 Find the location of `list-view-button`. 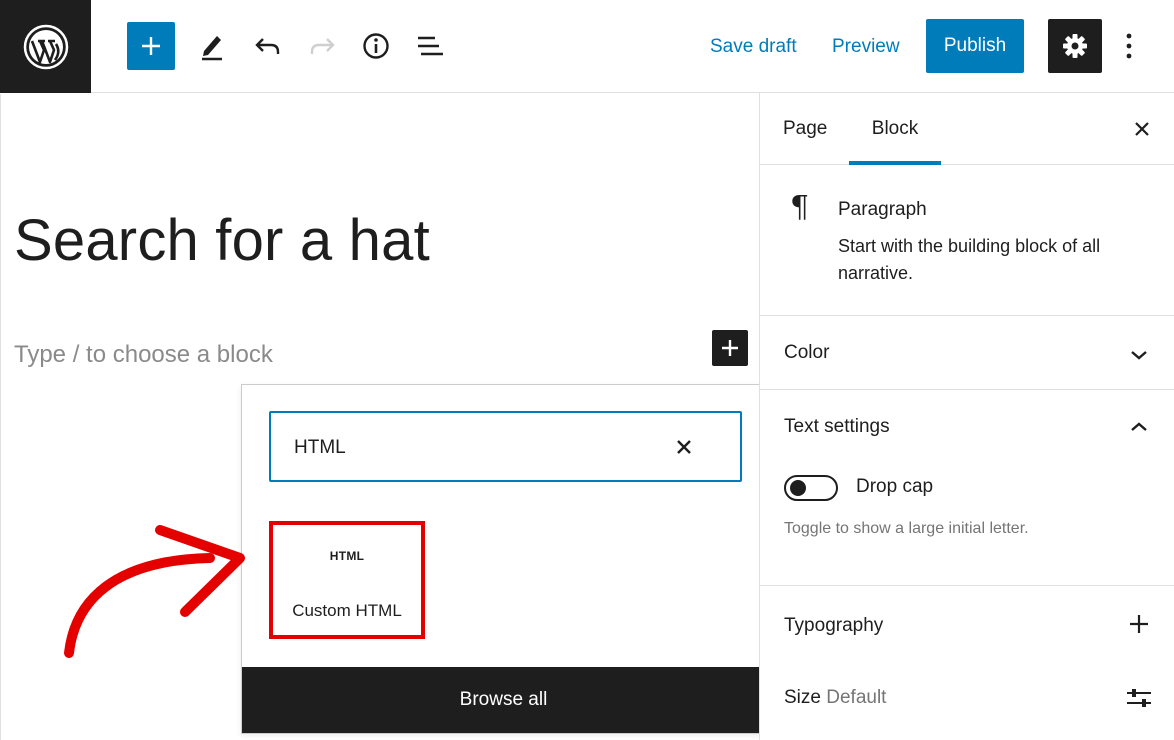

list-view-button is located at coordinates (430, 46).